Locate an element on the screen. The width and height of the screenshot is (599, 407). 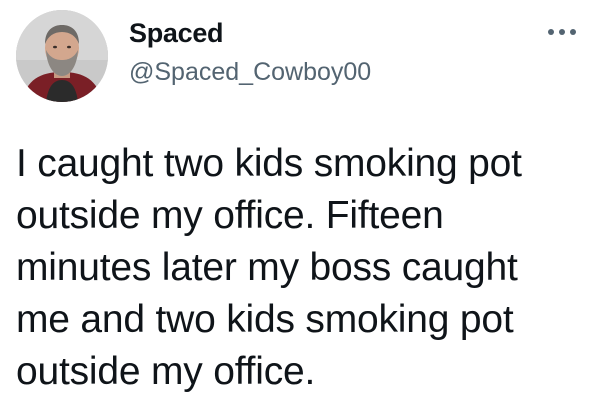
user-handle: @Spaced_Cowboy00 is located at coordinates (250, 72).